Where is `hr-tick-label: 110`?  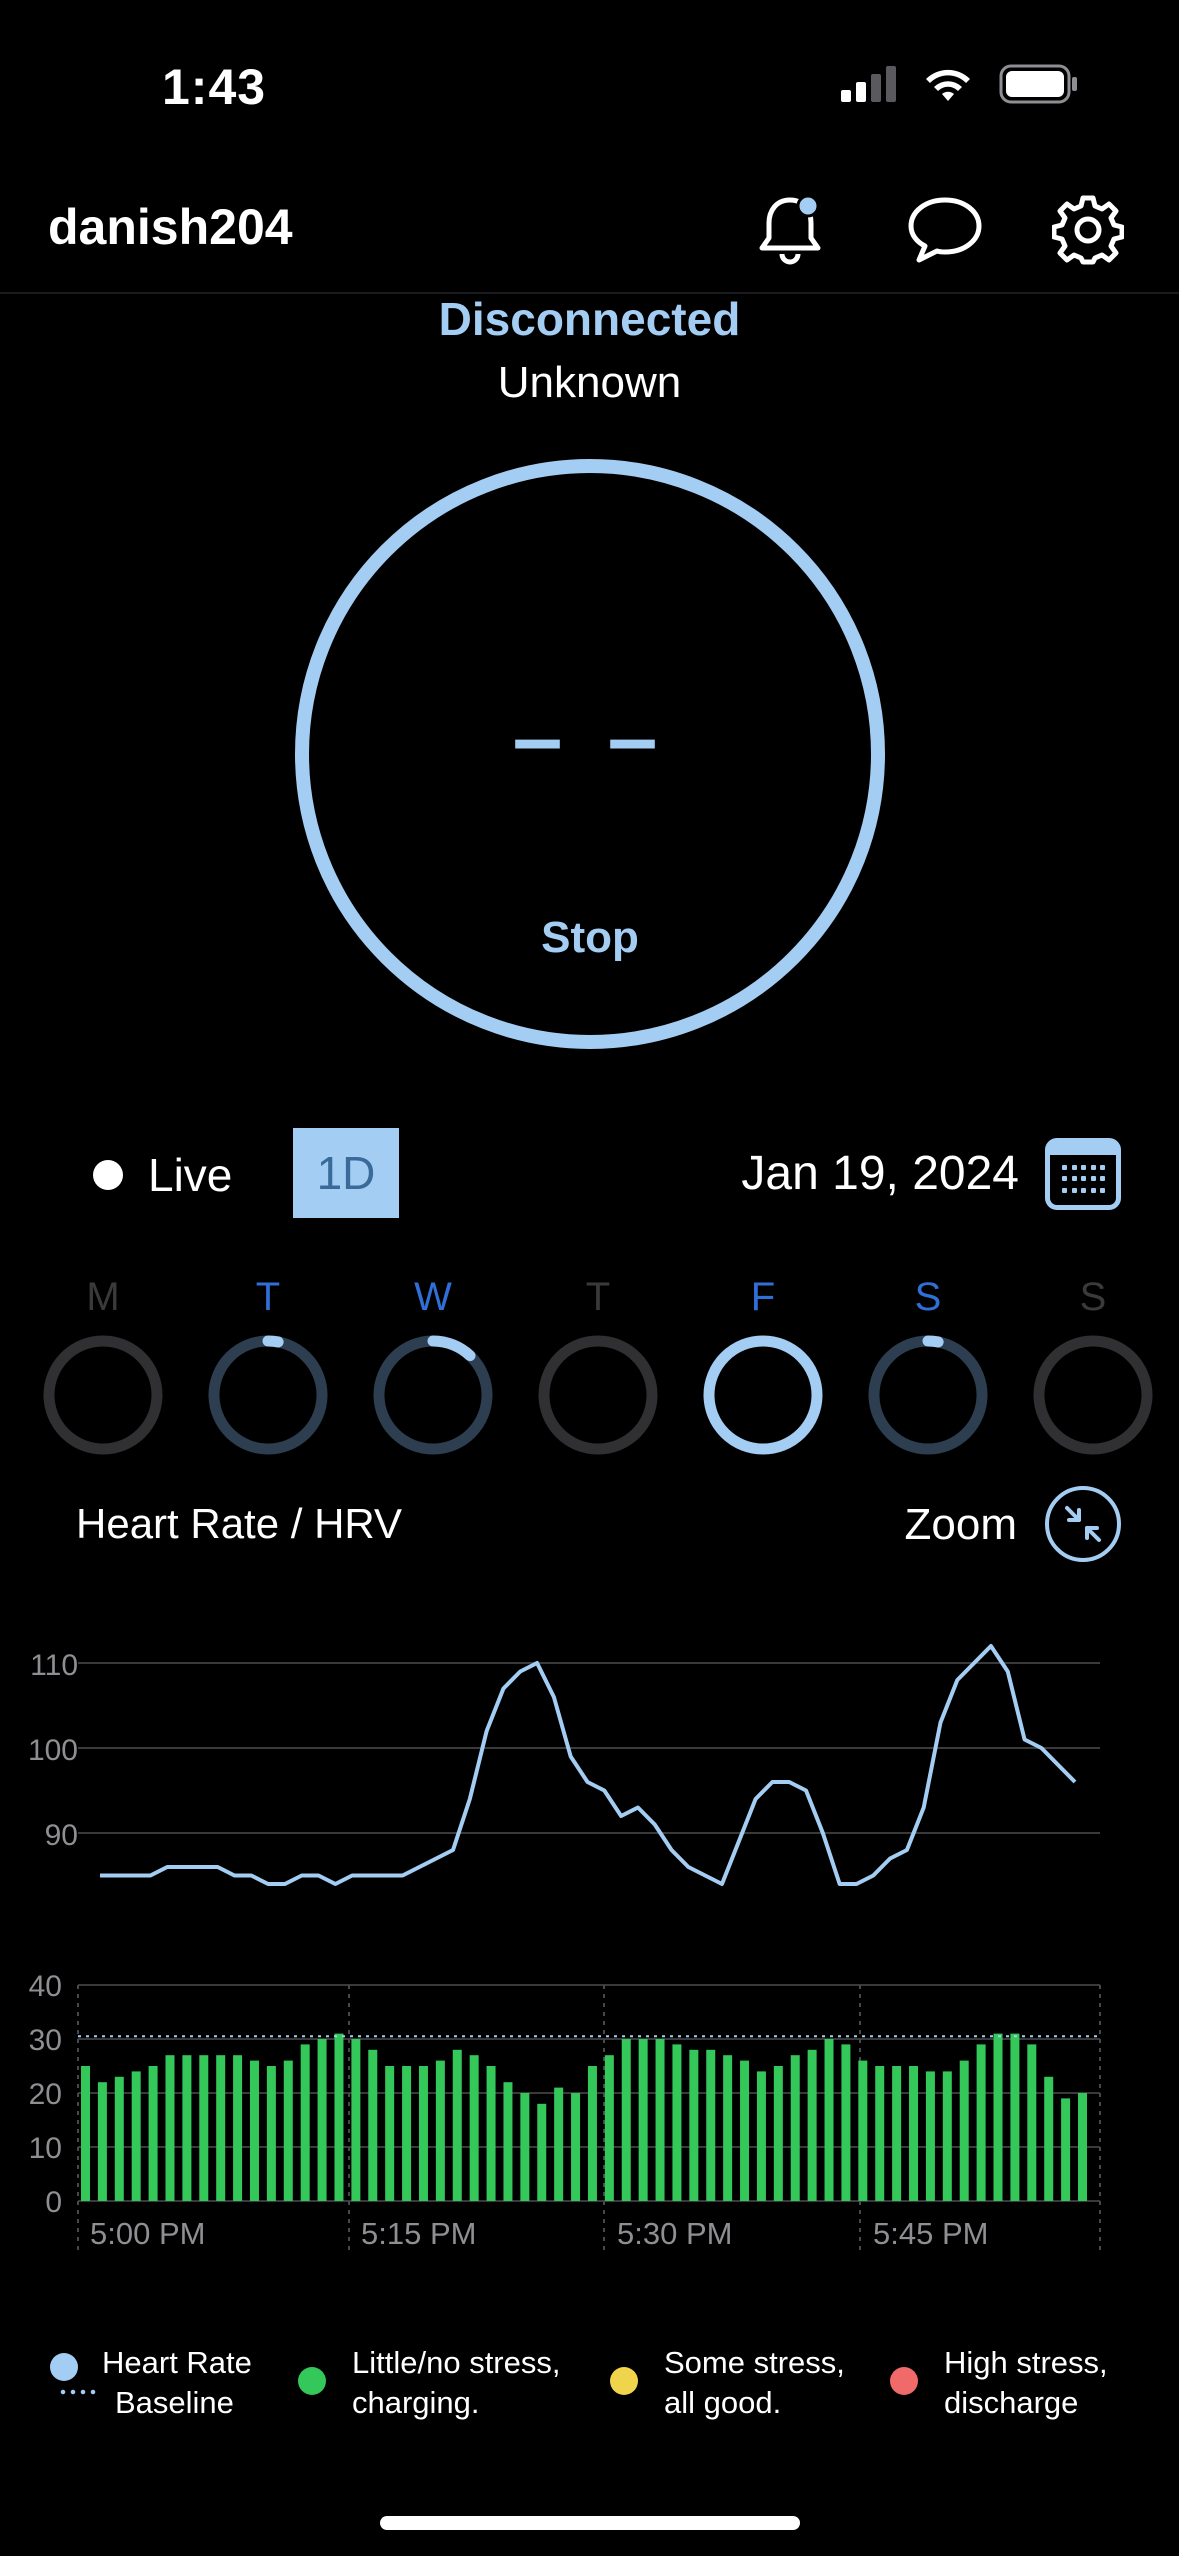
hr-tick-label: 110 is located at coordinates (54, 1665).